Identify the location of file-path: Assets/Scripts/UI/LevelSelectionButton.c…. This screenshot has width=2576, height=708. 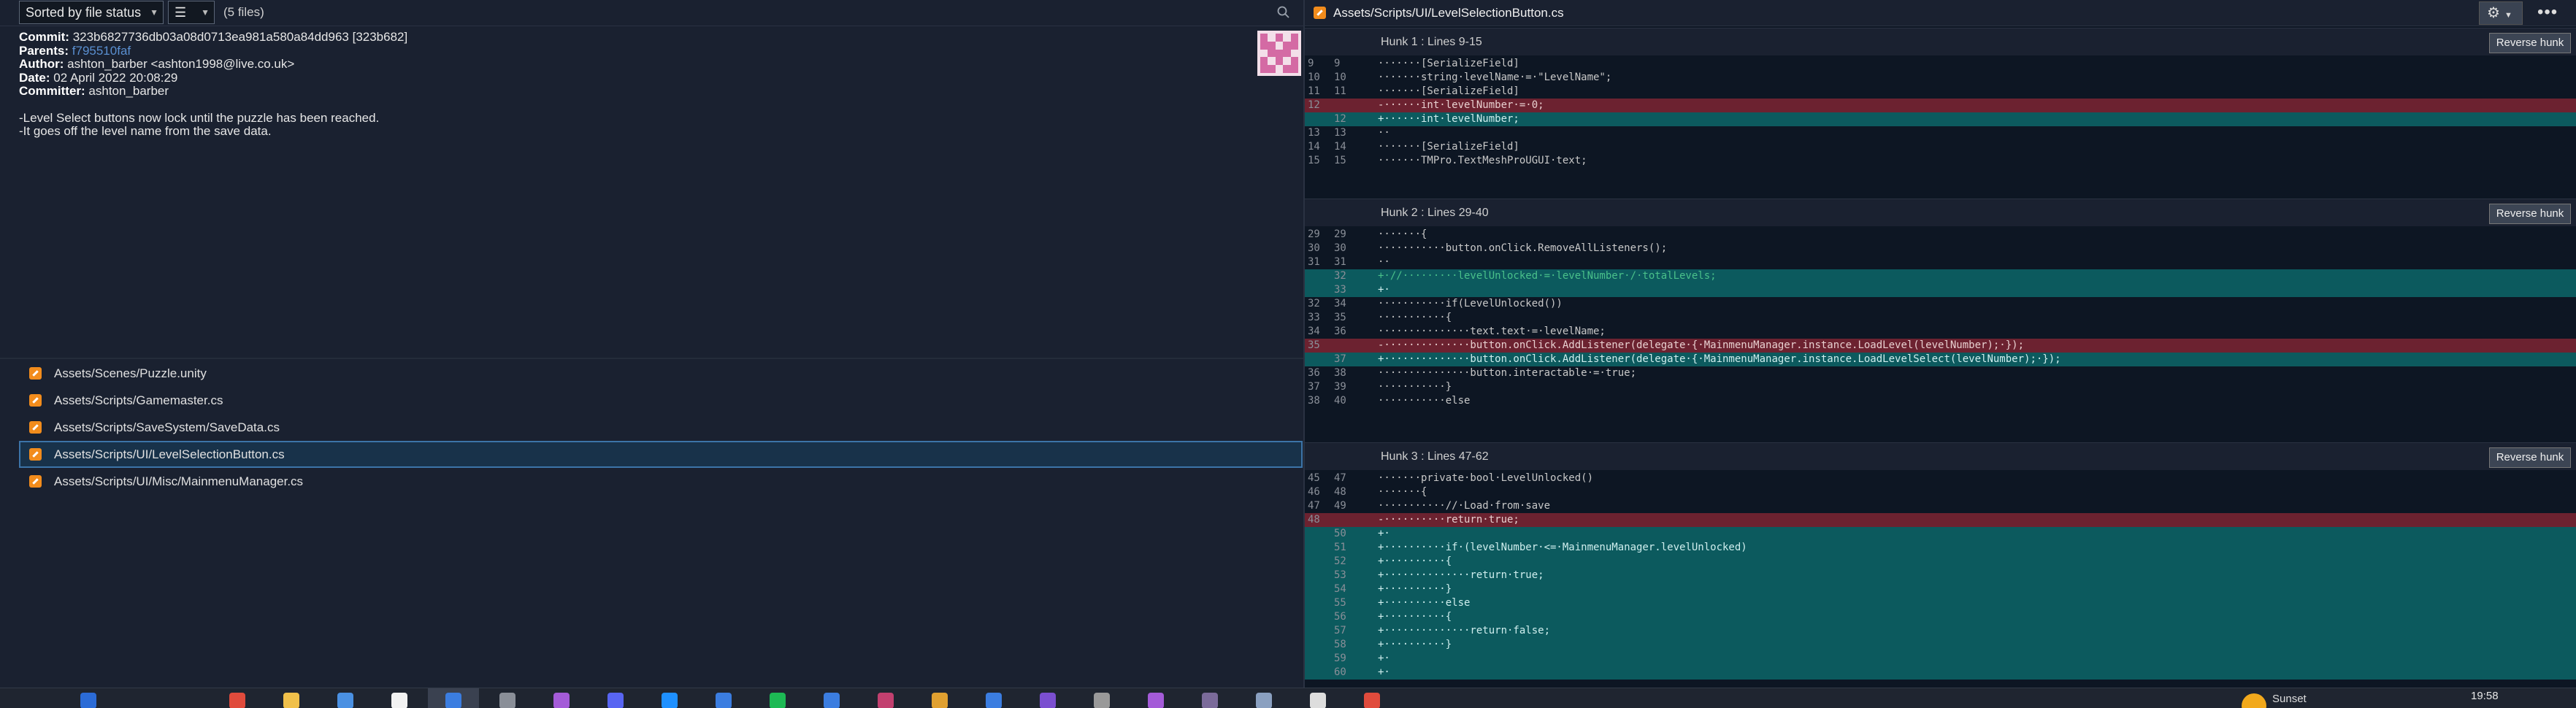
(169, 454).